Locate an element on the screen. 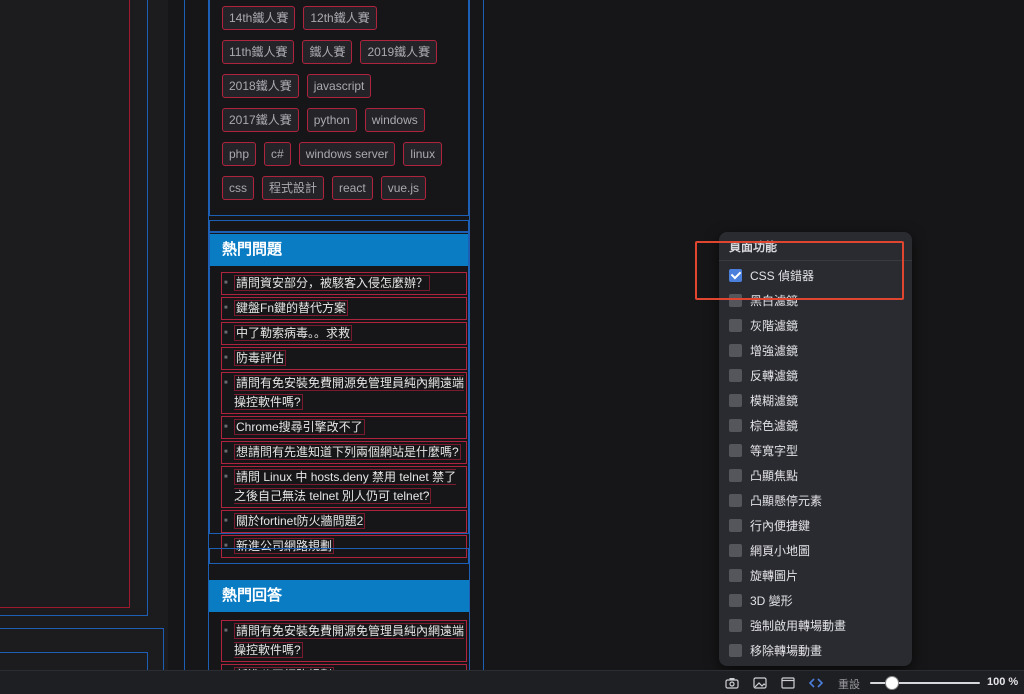 The image size is (1024, 694). hot-answers-title: 熱門回答 is located at coordinates (339, 596).